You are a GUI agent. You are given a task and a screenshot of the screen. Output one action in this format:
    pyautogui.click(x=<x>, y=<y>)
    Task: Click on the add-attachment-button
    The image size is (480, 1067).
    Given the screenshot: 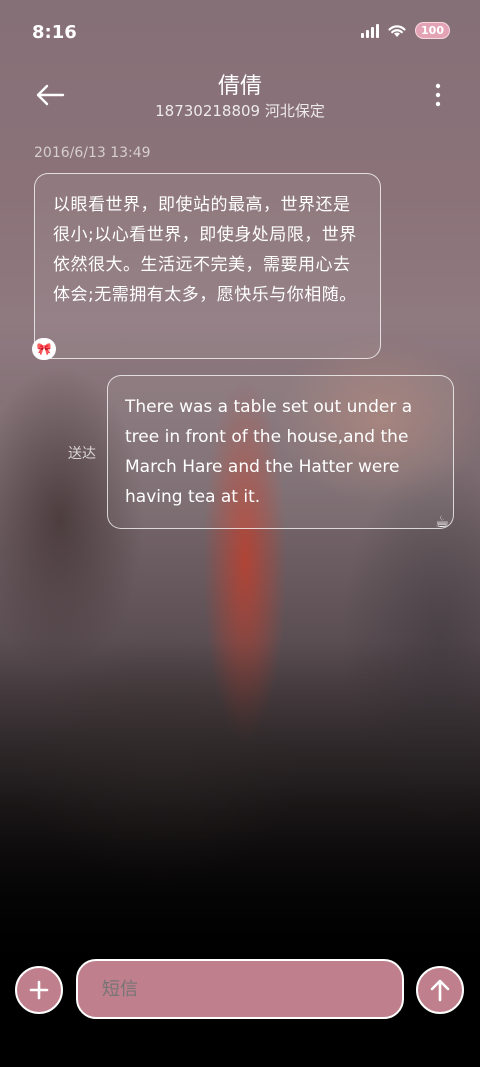 What is the action you would take?
    pyautogui.click(x=39, y=990)
    